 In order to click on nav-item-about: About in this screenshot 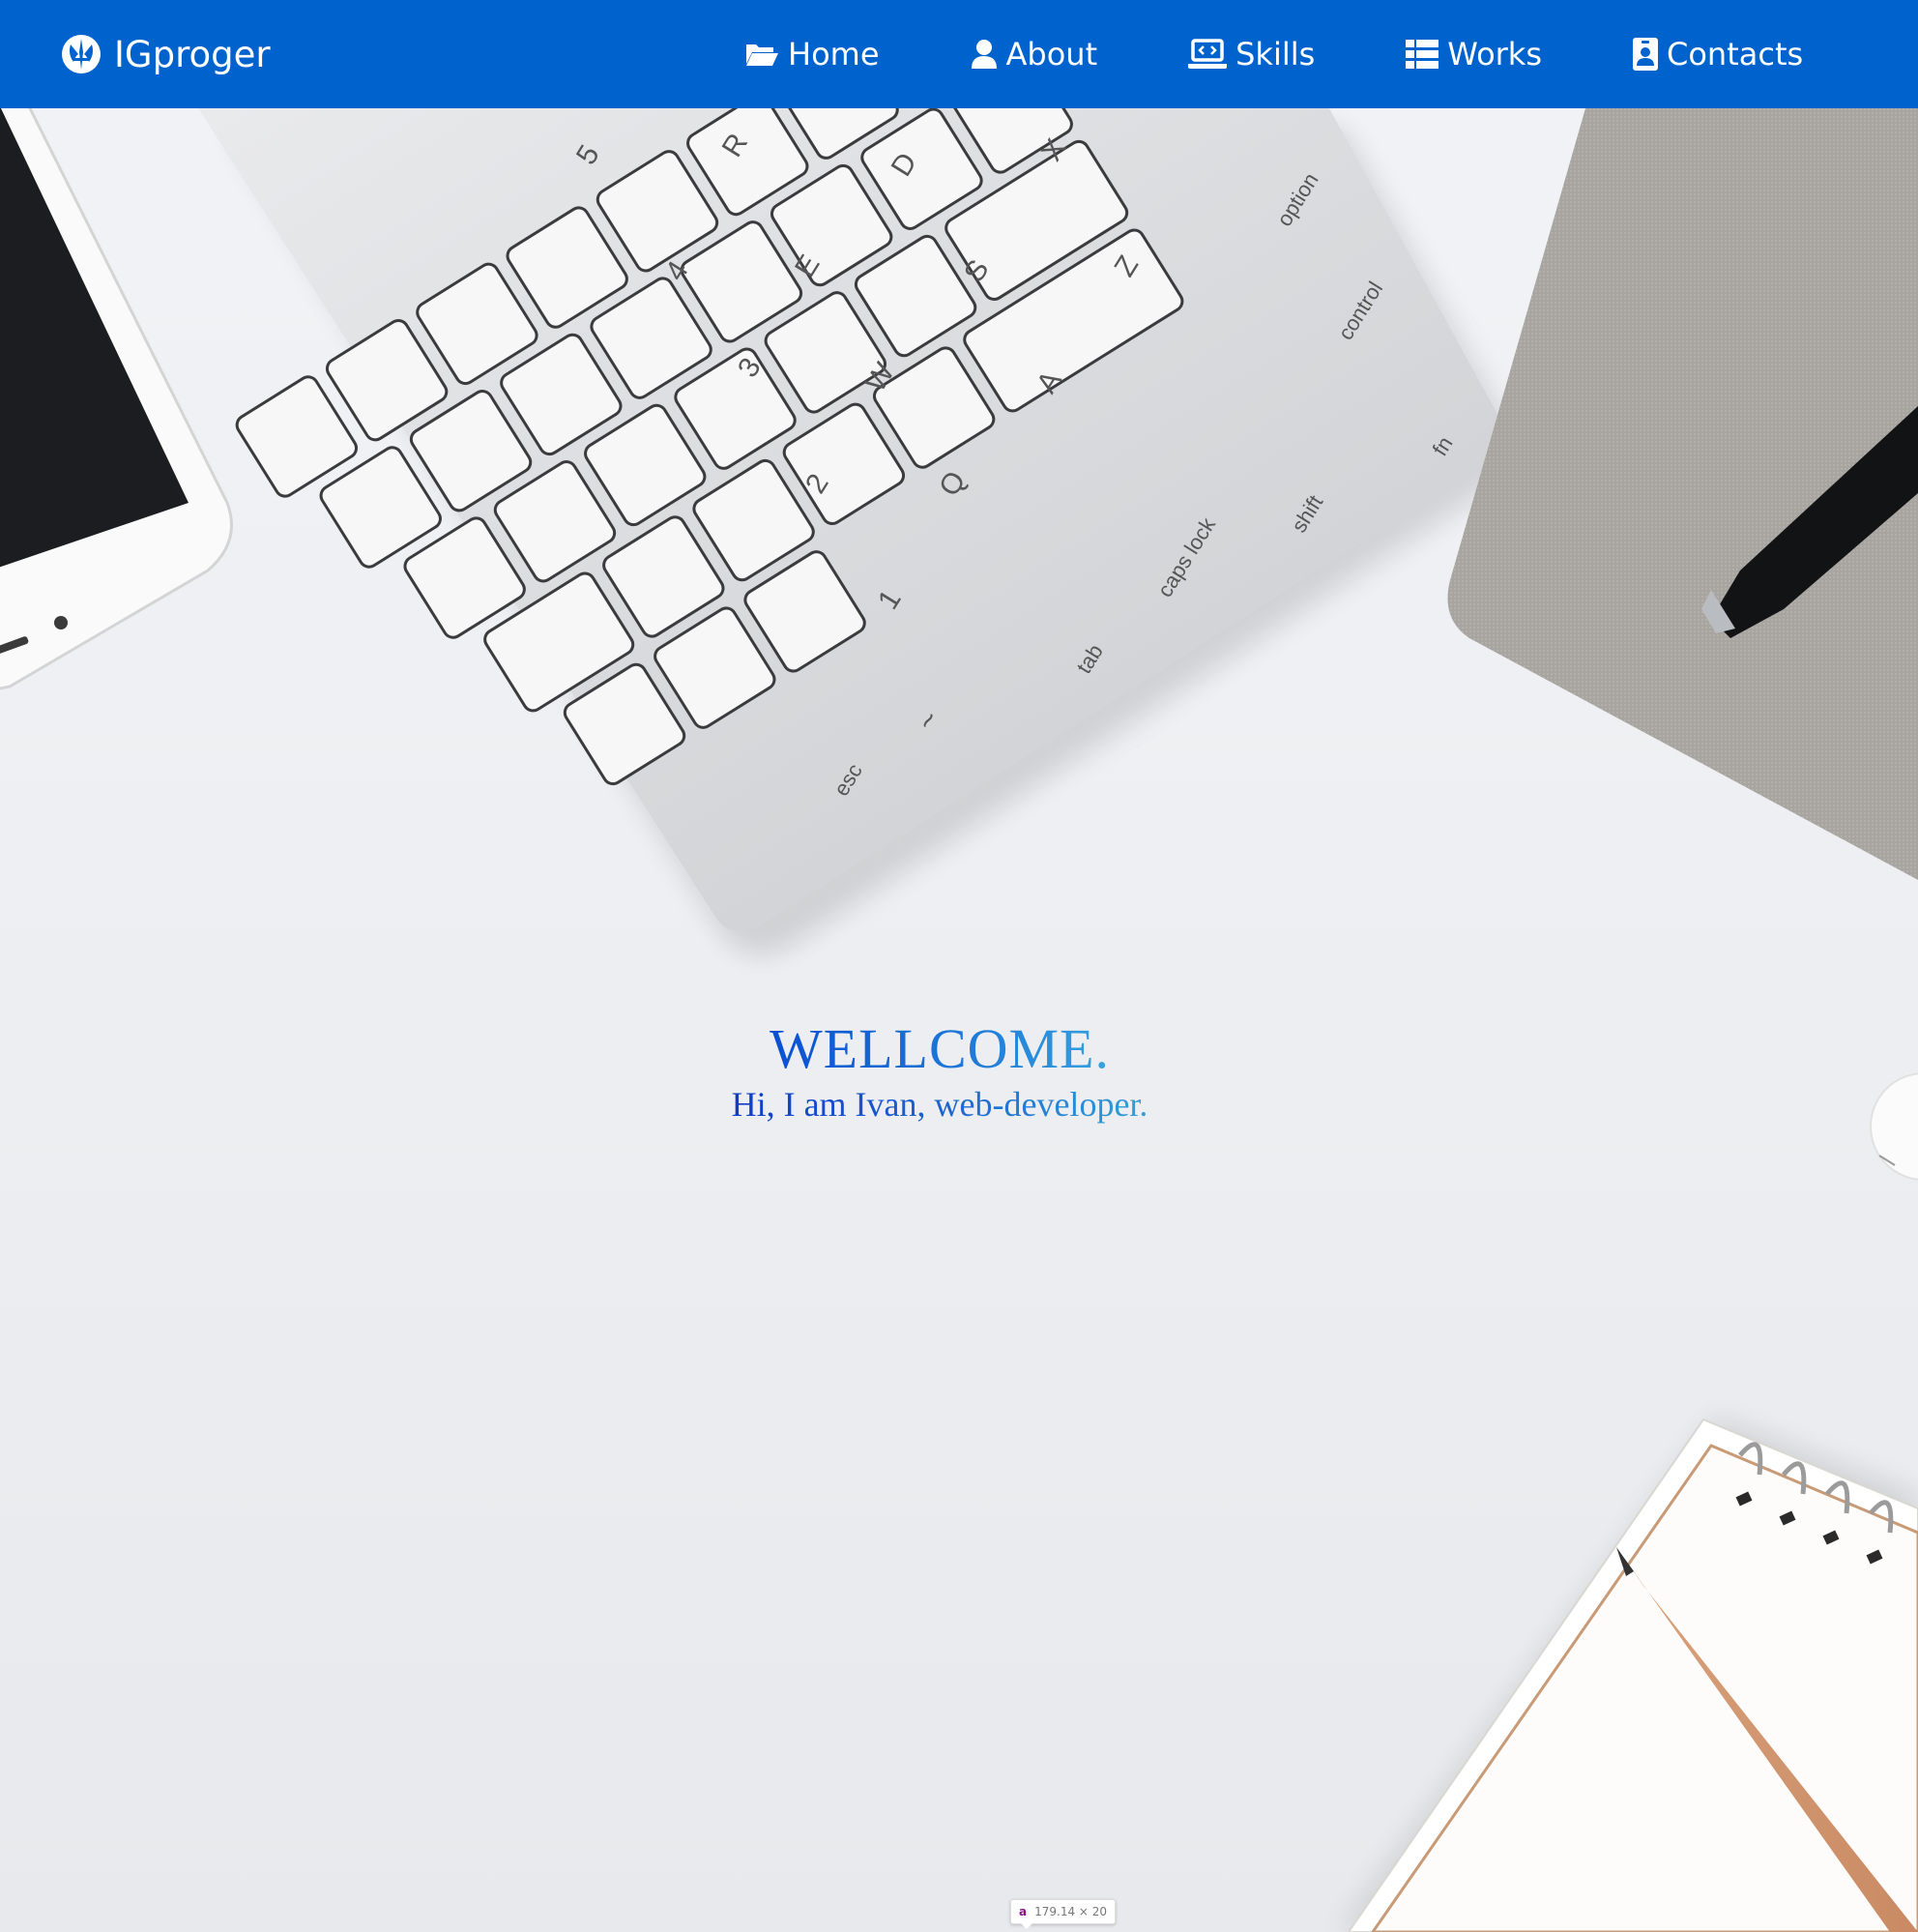, I will do `click(1035, 54)`.